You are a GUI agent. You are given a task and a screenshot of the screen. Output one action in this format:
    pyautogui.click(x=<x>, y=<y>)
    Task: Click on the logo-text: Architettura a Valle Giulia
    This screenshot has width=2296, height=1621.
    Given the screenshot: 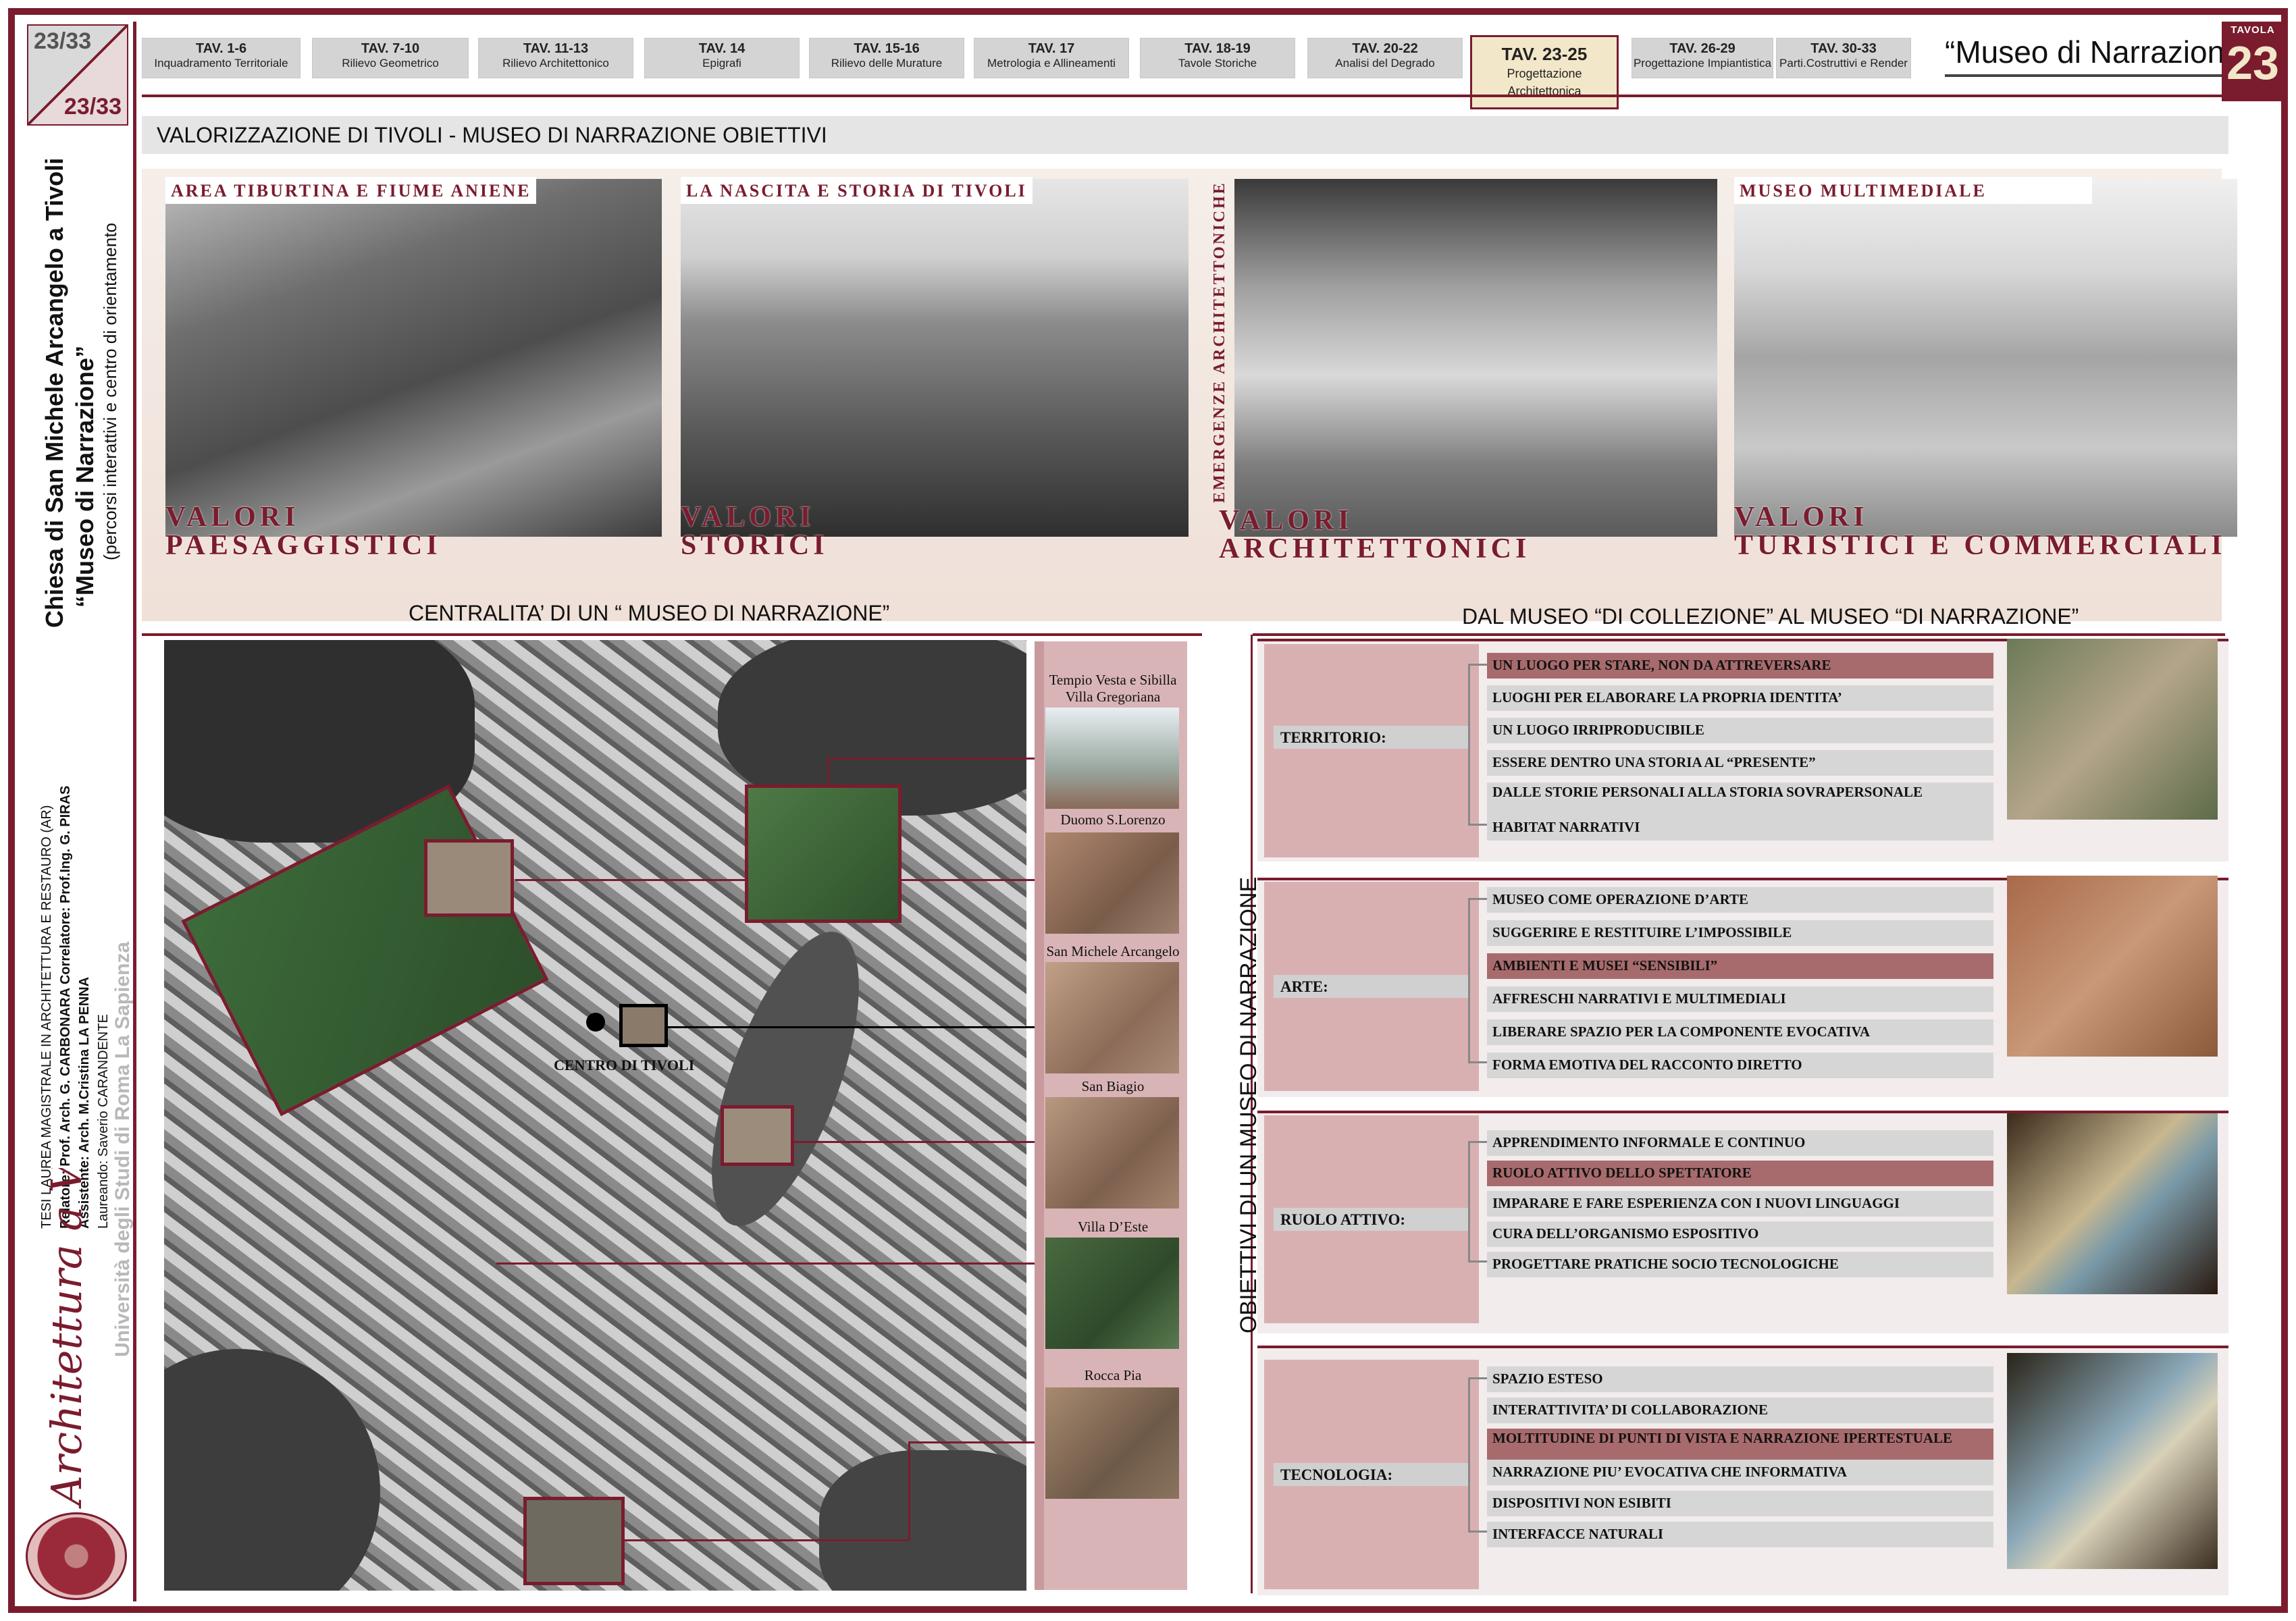 What is the action you would take?
    pyautogui.click(x=66, y=1338)
    